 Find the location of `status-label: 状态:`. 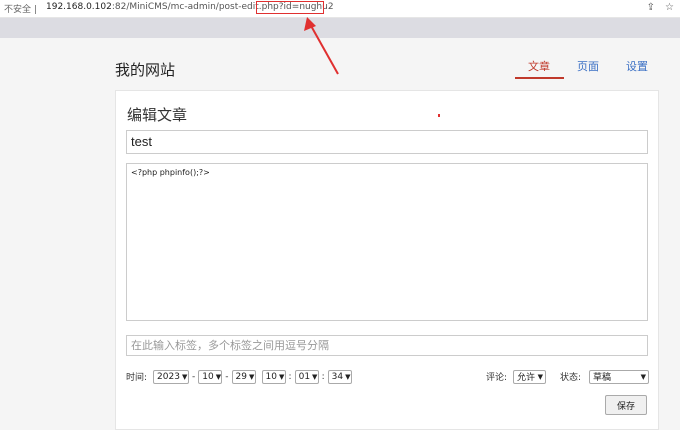

status-label: 状态: is located at coordinates (571, 378).